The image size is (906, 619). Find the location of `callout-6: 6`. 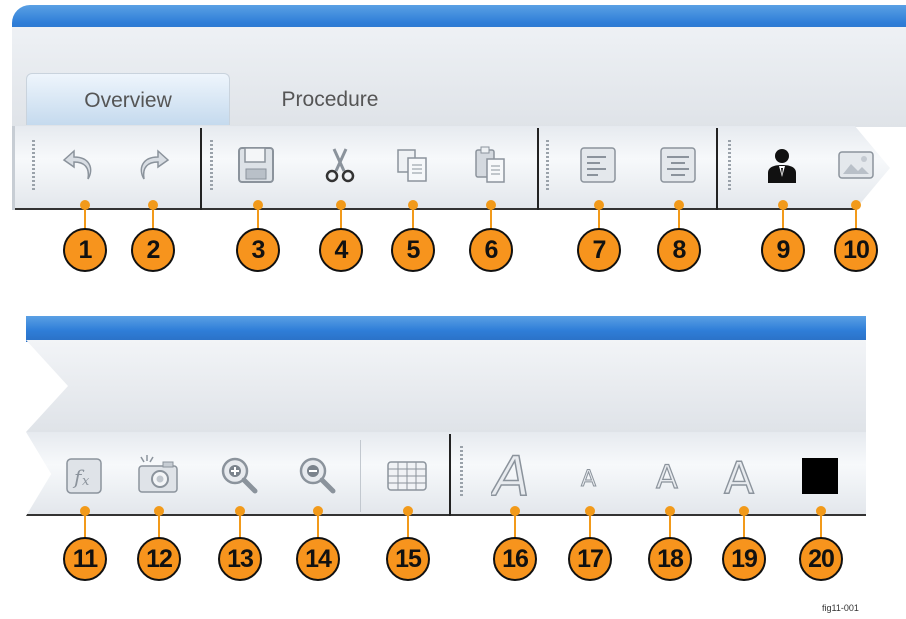

callout-6: 6 is located at coordinates (491, 250).